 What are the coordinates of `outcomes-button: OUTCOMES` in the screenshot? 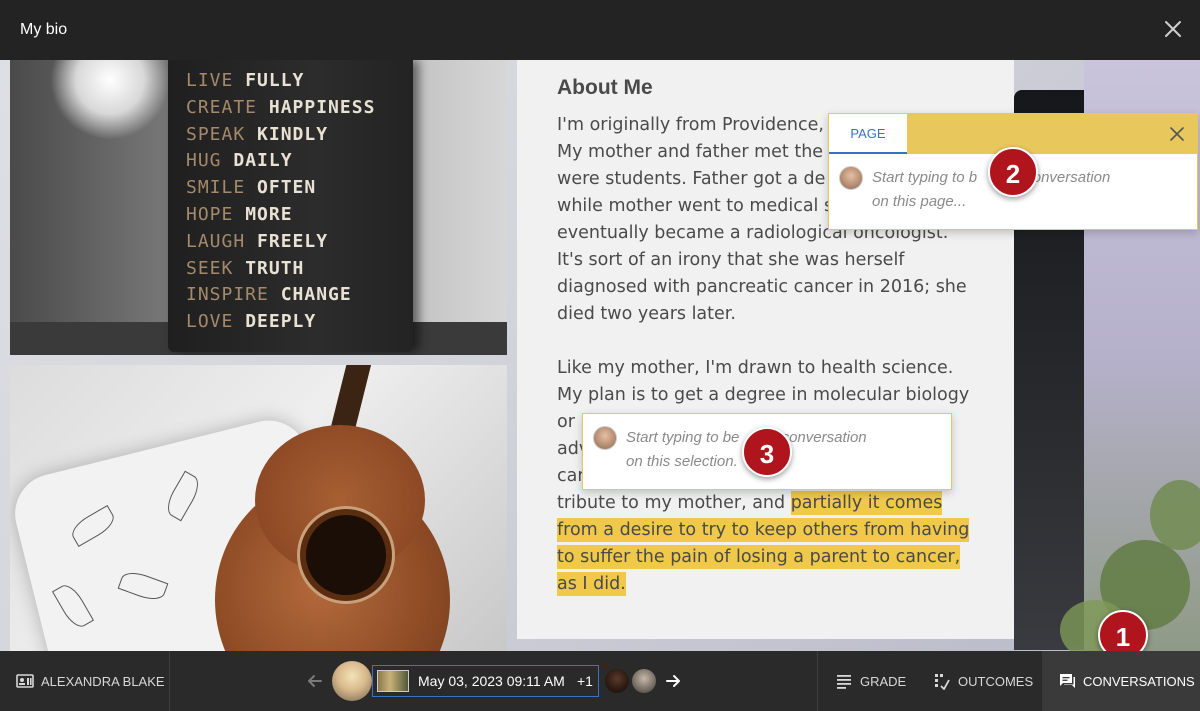 It's located at (983, 681).